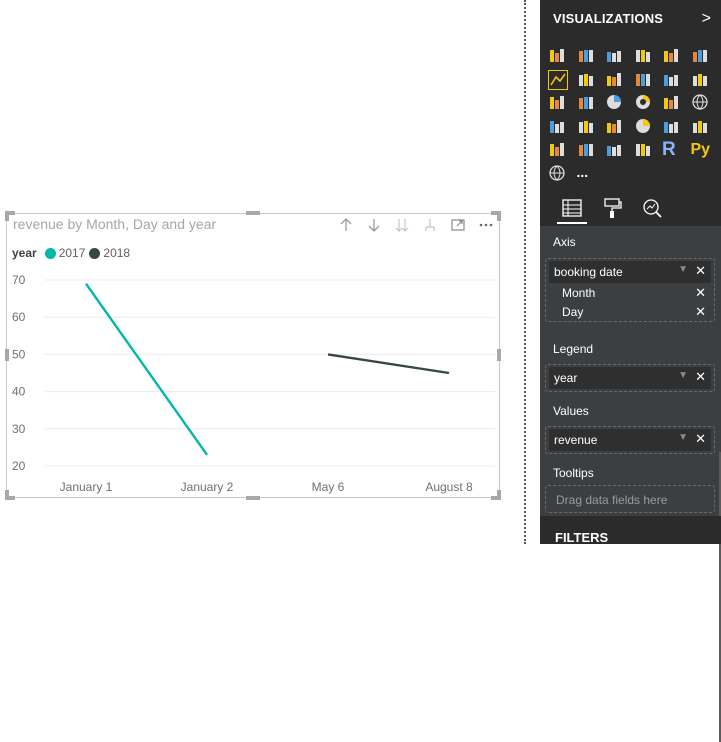 The width and height of the screenshot is (721, 742). Describe the element at coordinates (652, 208) in the screenshot. I see `analytics-magnifier-icon` at that location.